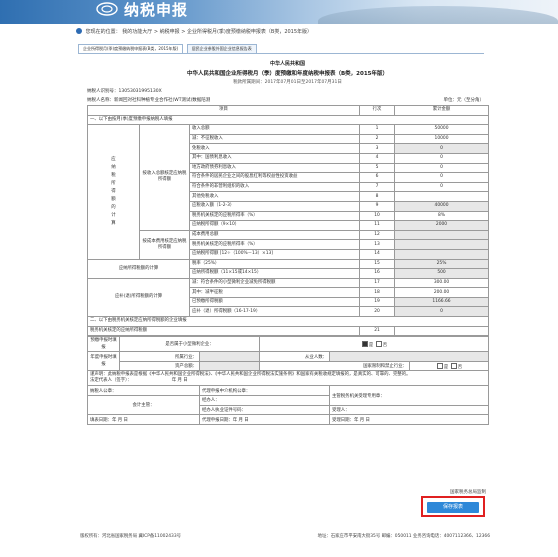 The width and height of the screenshot is (558, 557). I want to click on row-no: 4, so click(377, 158).